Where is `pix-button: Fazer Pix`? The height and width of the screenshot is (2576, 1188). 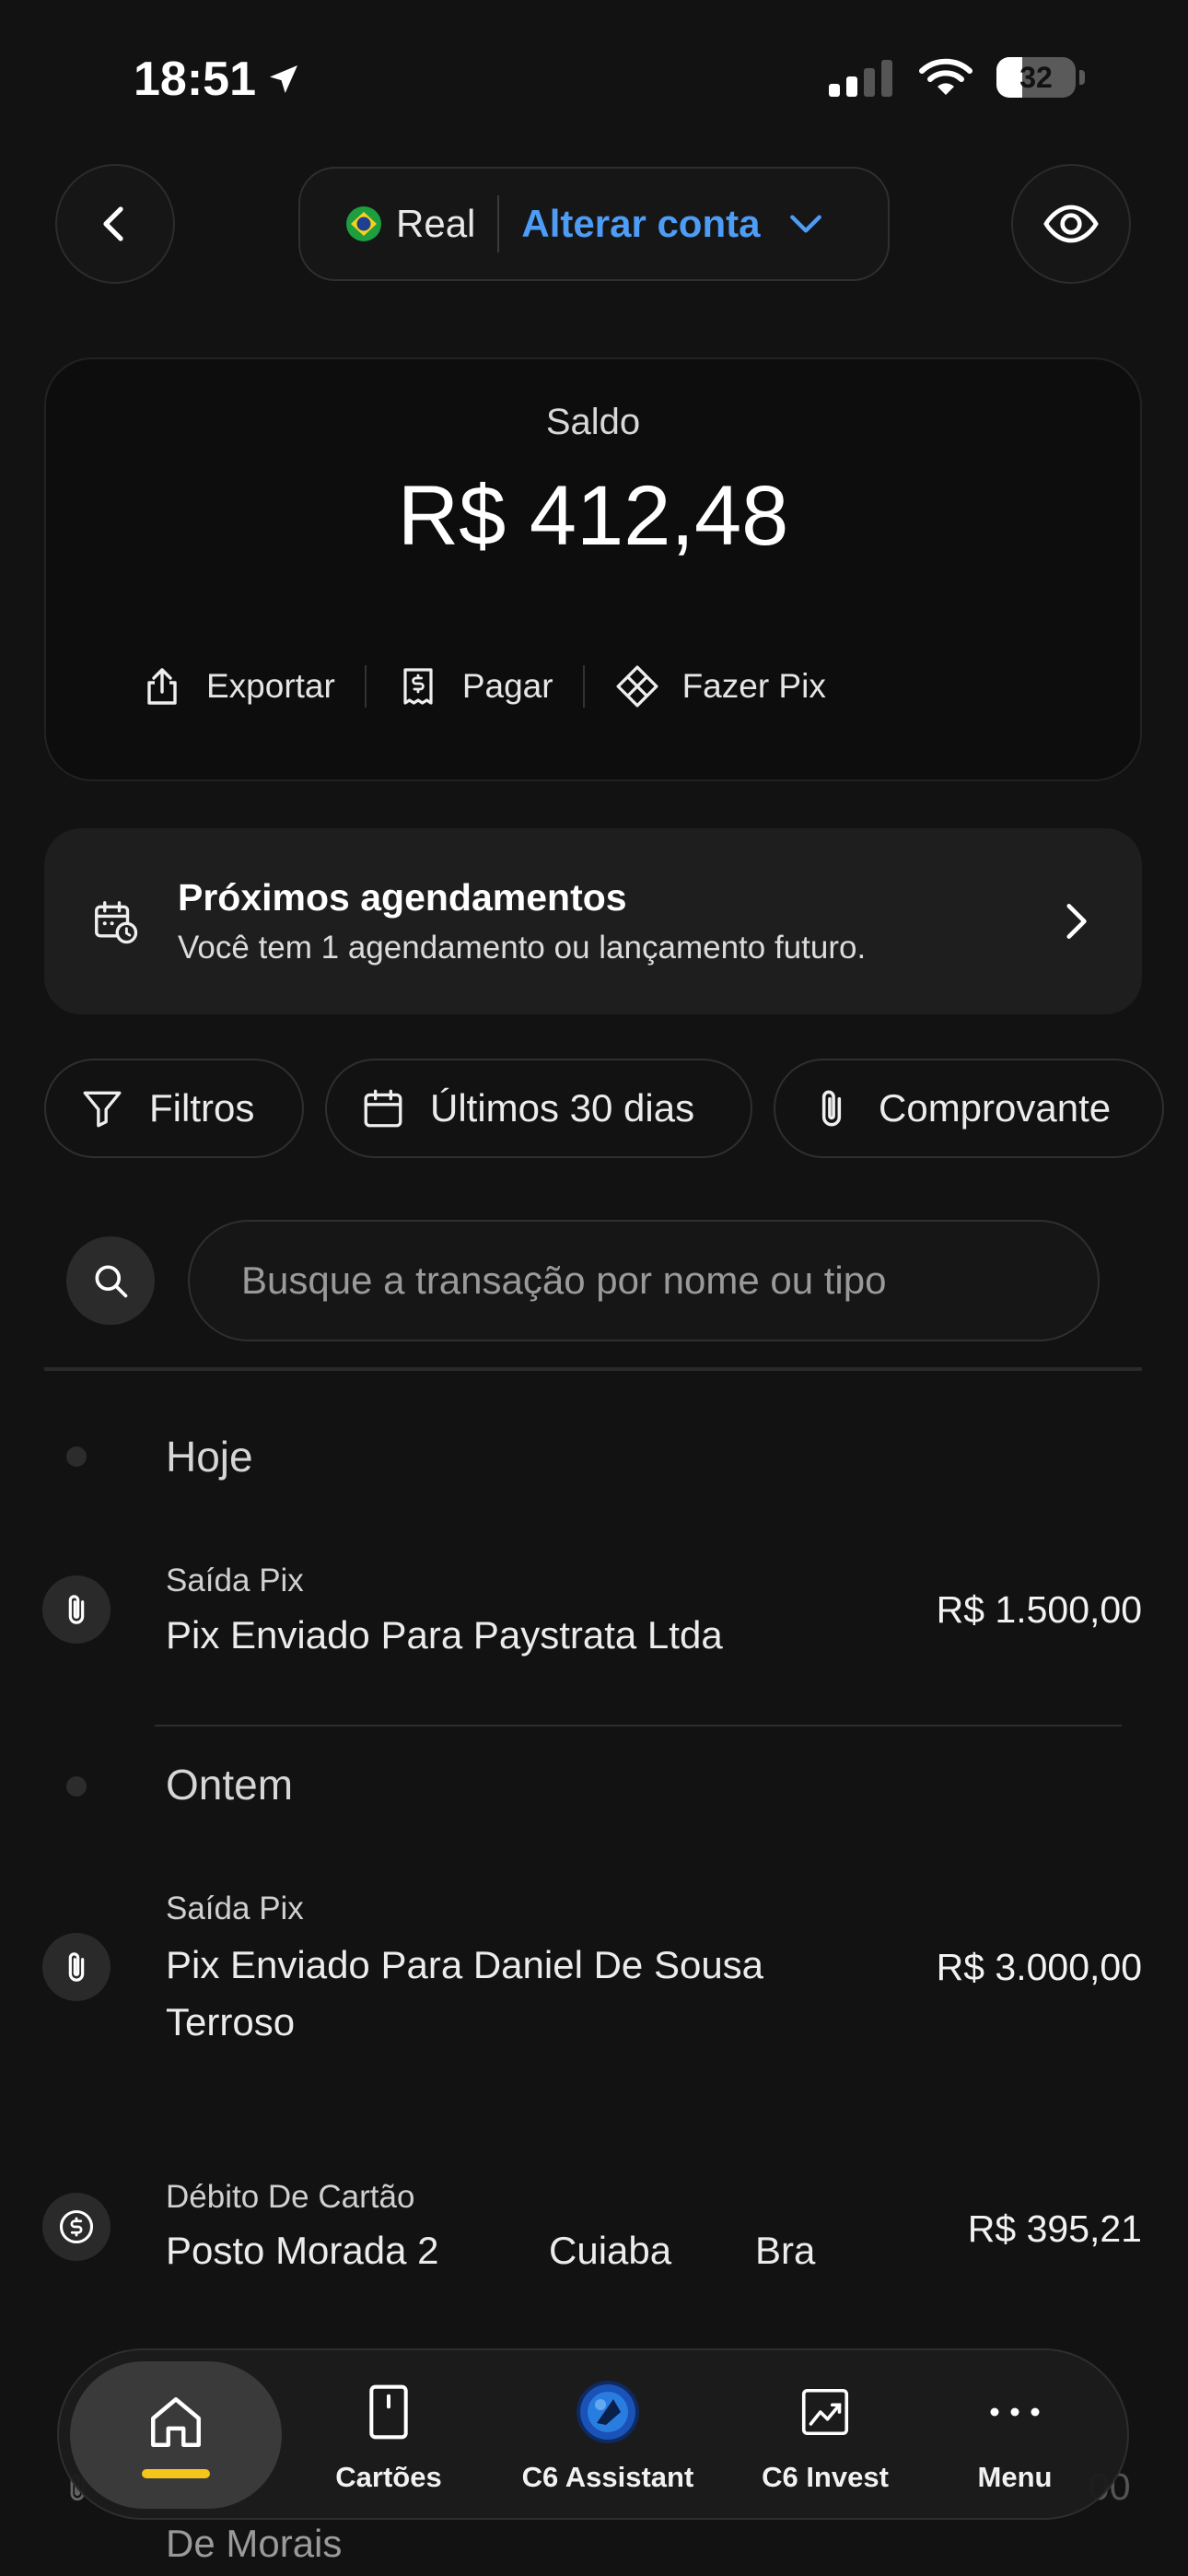 pix-button: Fazer Pix is located at coordinates (720, 686).